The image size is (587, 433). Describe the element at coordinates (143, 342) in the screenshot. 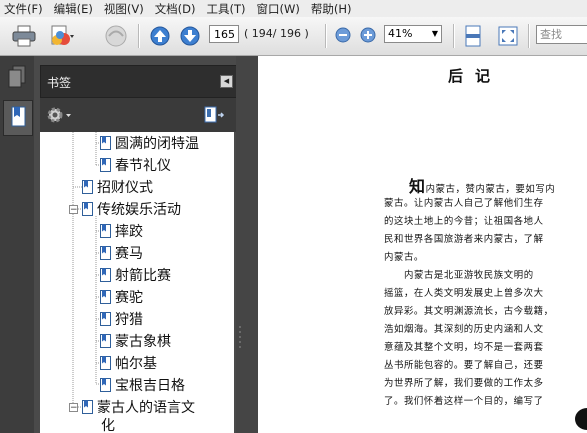

I see `bookmark-label: 蒙古象棋` at that location.